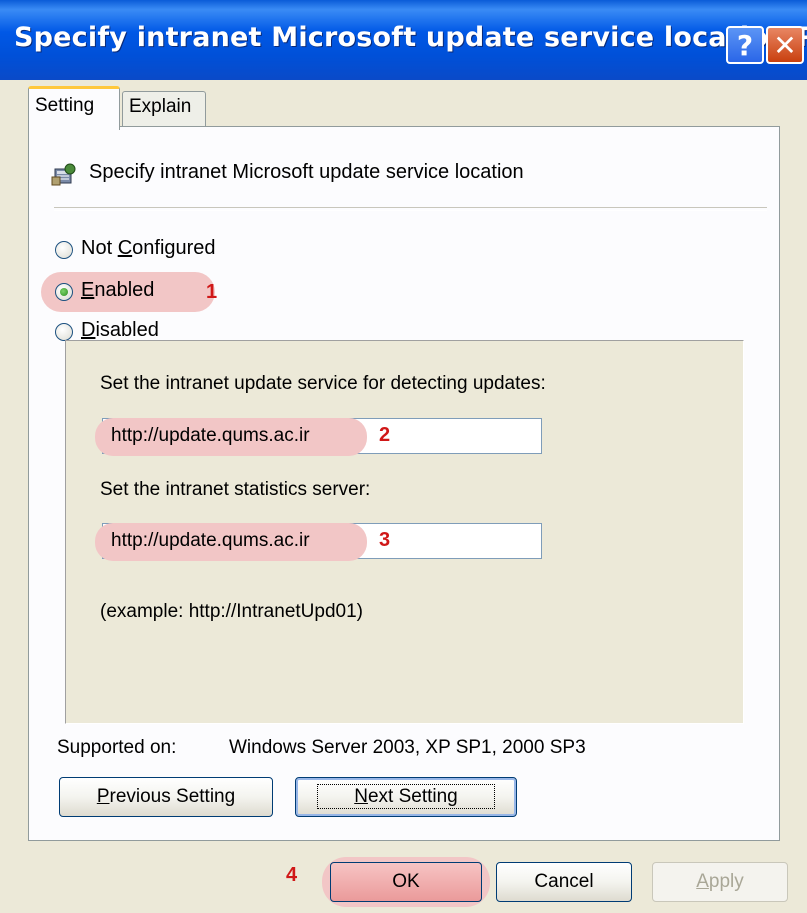  I want to click on statistics-server-input: http://update.qums.ac.ir 3, so click(318, 542).